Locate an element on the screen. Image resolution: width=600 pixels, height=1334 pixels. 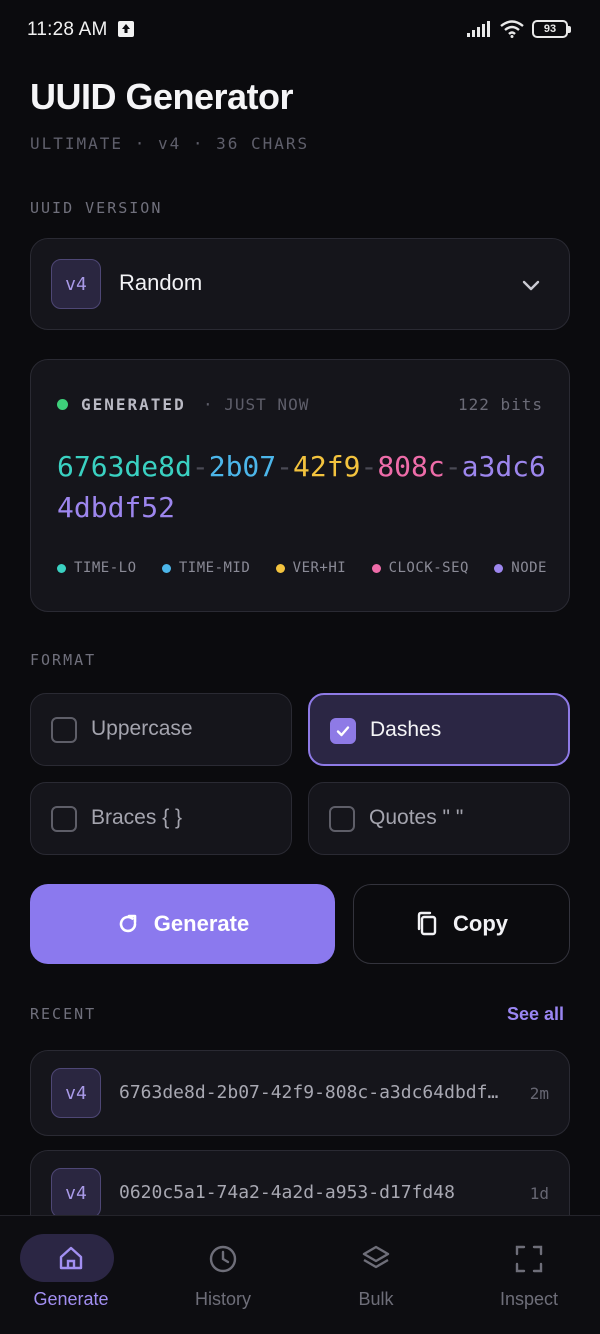
legend-label: VER+HI is located at coordinates (319, 568).